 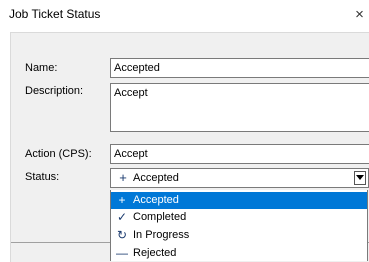 What do you see at coordinates (122, 253) in the screenshot?
I see `minus-icon: —` at bounding box center [122, 253].